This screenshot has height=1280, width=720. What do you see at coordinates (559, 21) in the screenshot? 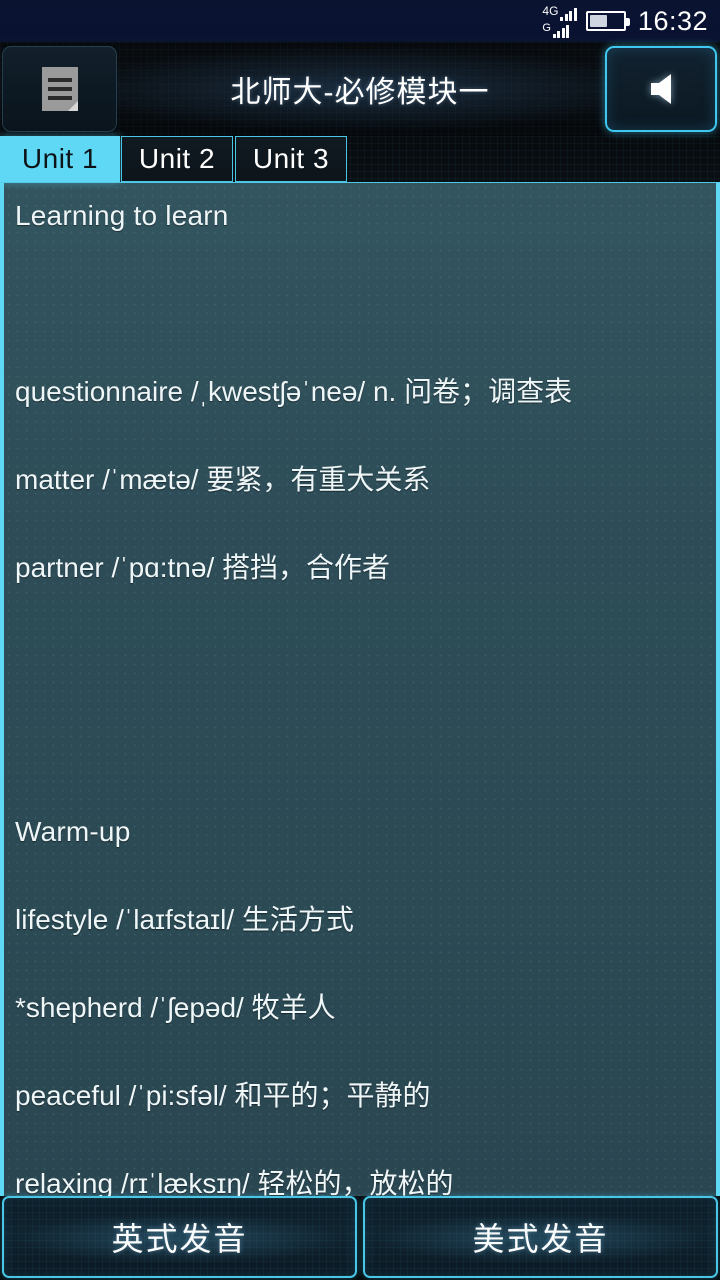
I see `signal-icon: 4G G` at bounding box center [559, 21].